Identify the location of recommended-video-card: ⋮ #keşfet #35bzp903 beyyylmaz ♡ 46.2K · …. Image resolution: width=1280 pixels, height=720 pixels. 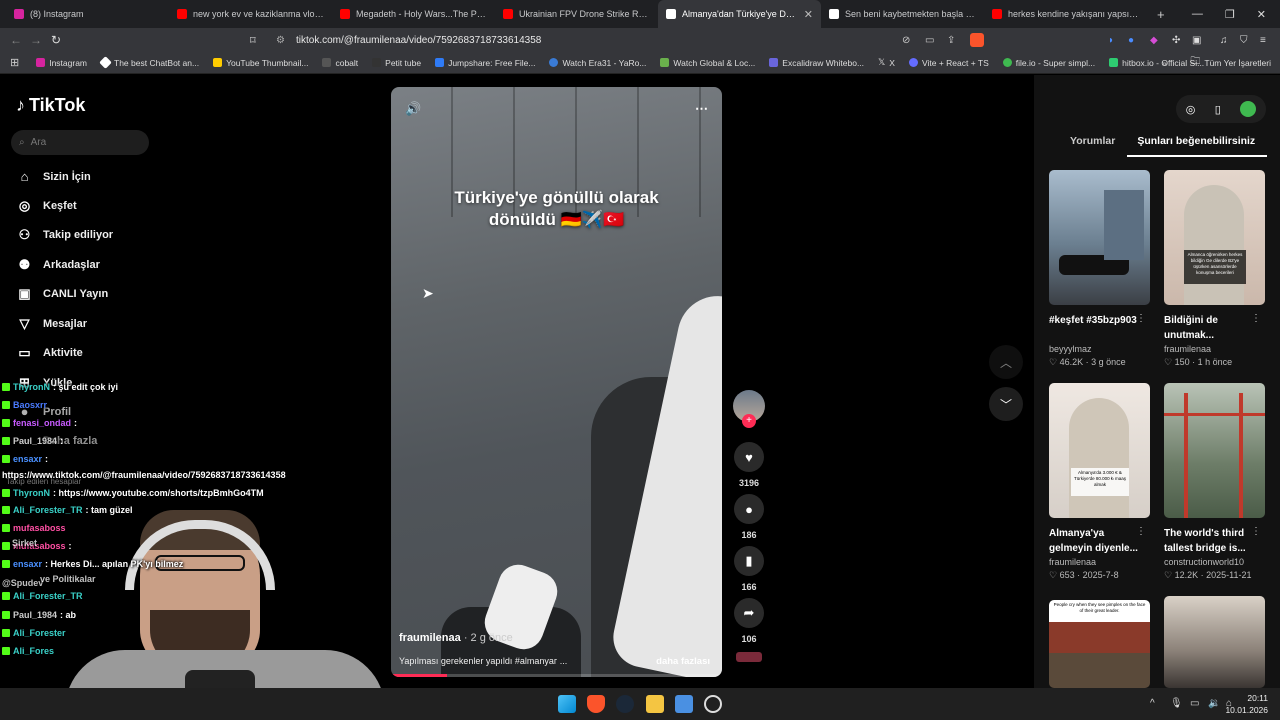
(1099, 269).